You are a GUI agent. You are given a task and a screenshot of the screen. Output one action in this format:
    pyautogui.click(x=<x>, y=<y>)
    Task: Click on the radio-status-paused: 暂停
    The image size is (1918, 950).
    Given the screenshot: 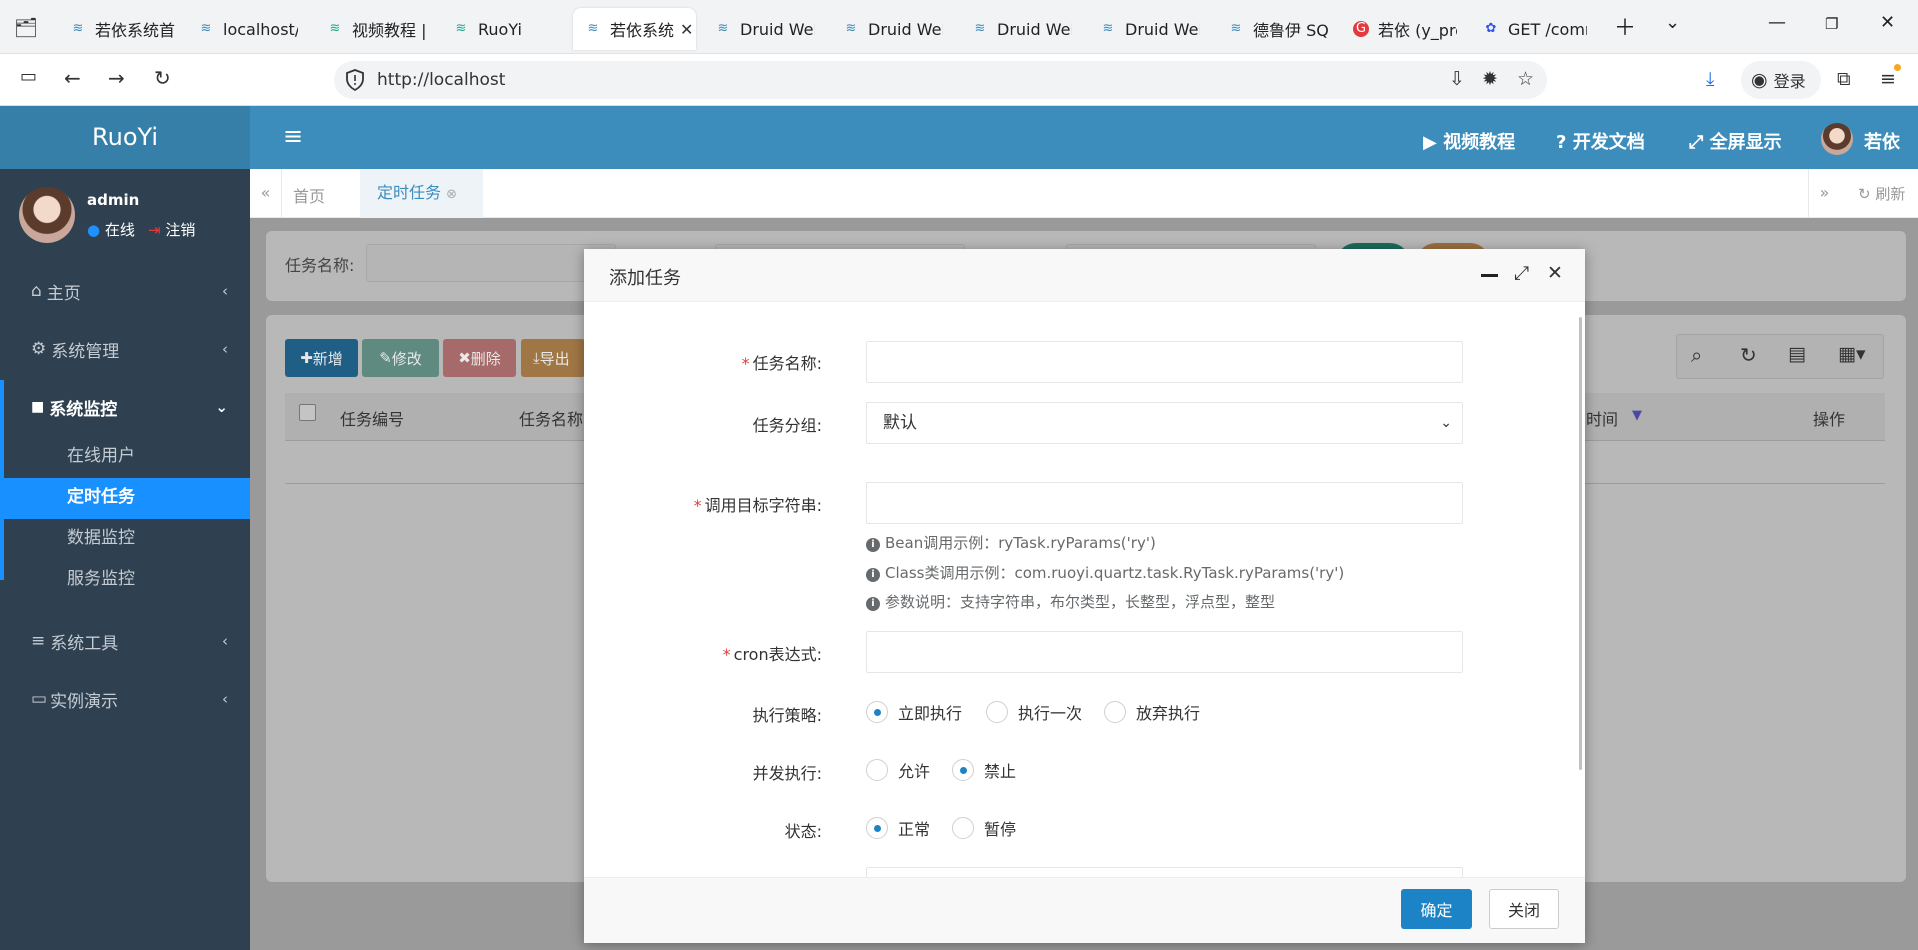 What is the action you would take?
    pyautogui.click(x=984, y=828)
    